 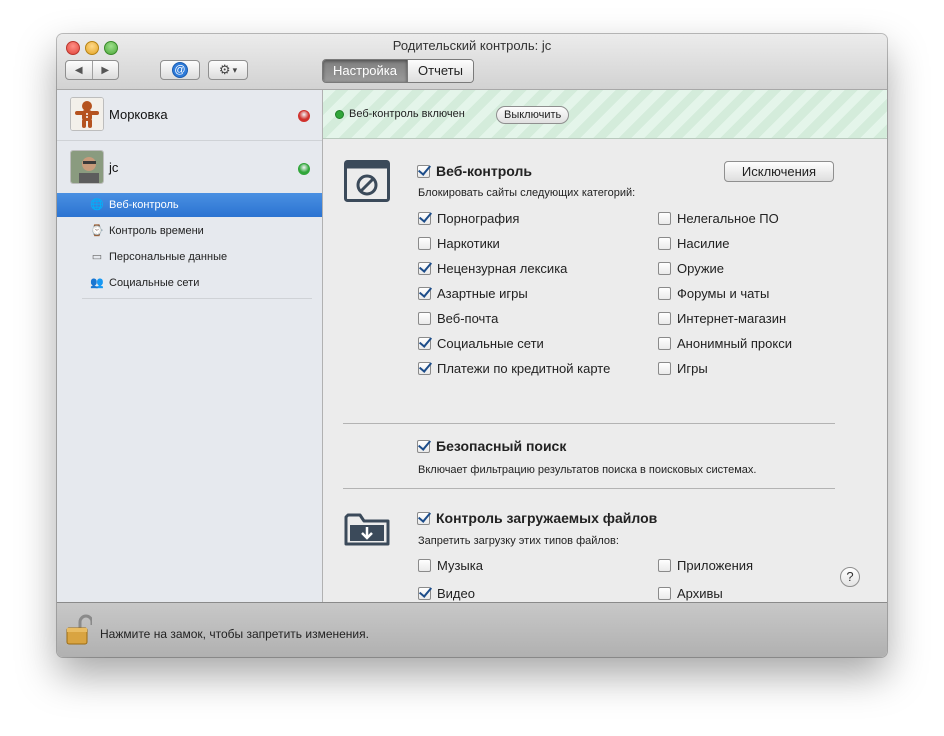 I want to click on checkbox-label: Оружие, so click(x=701, y=268).